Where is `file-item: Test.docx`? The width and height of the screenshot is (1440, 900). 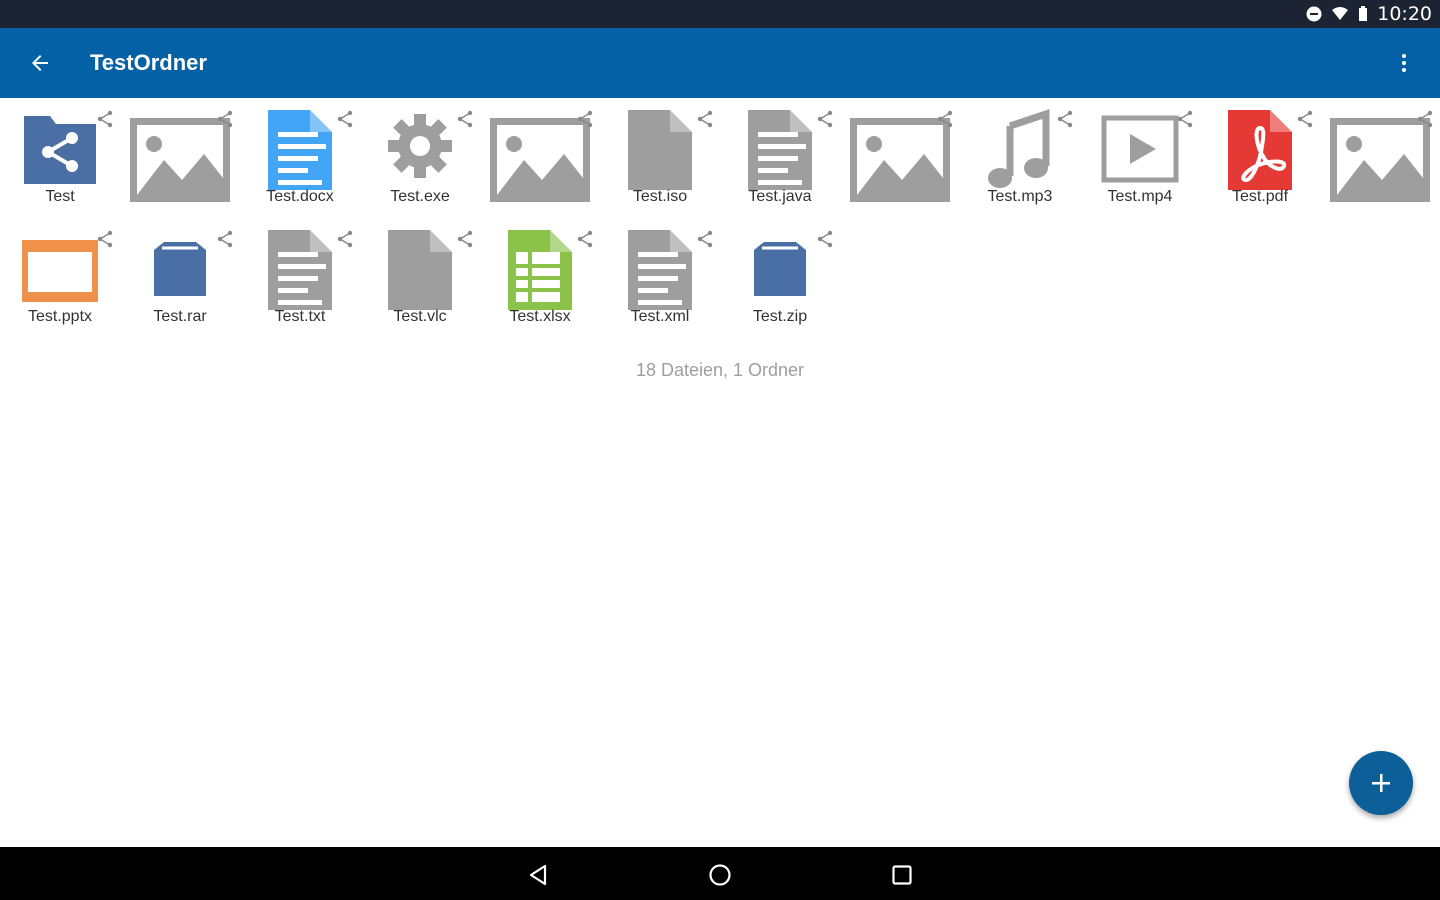 file-item: Test.docx is located at coordinates (300, 159).